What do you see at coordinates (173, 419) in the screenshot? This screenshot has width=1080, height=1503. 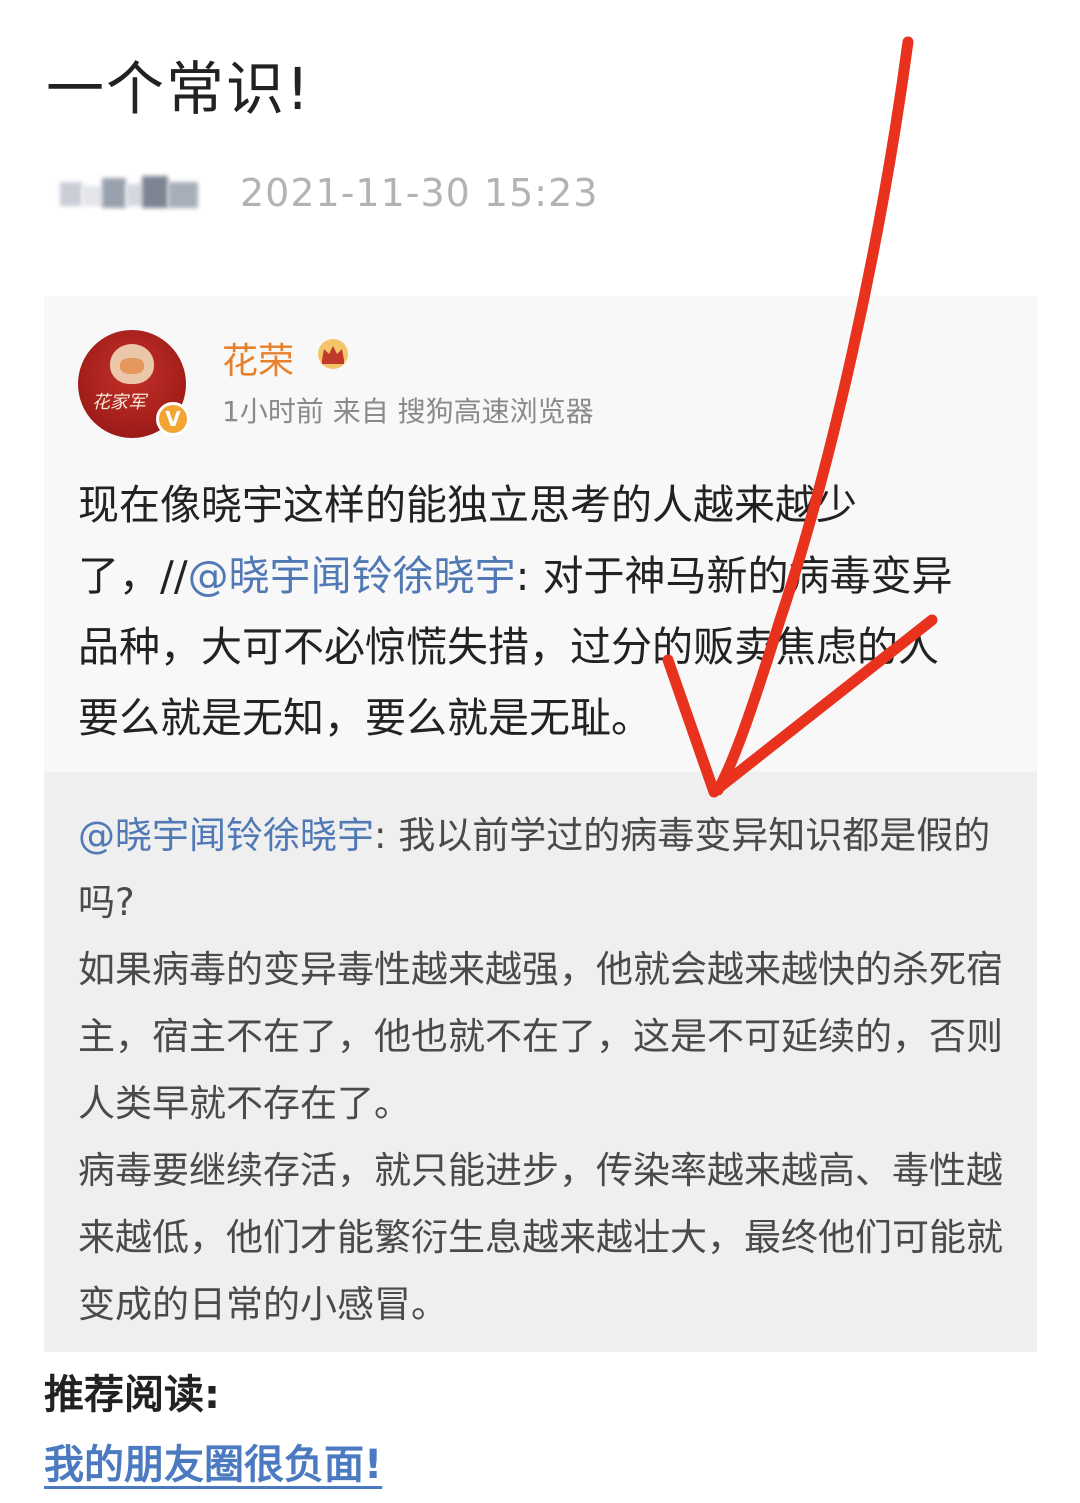 I see `verified-badge-icon: V` at bounding box center [173, 419].